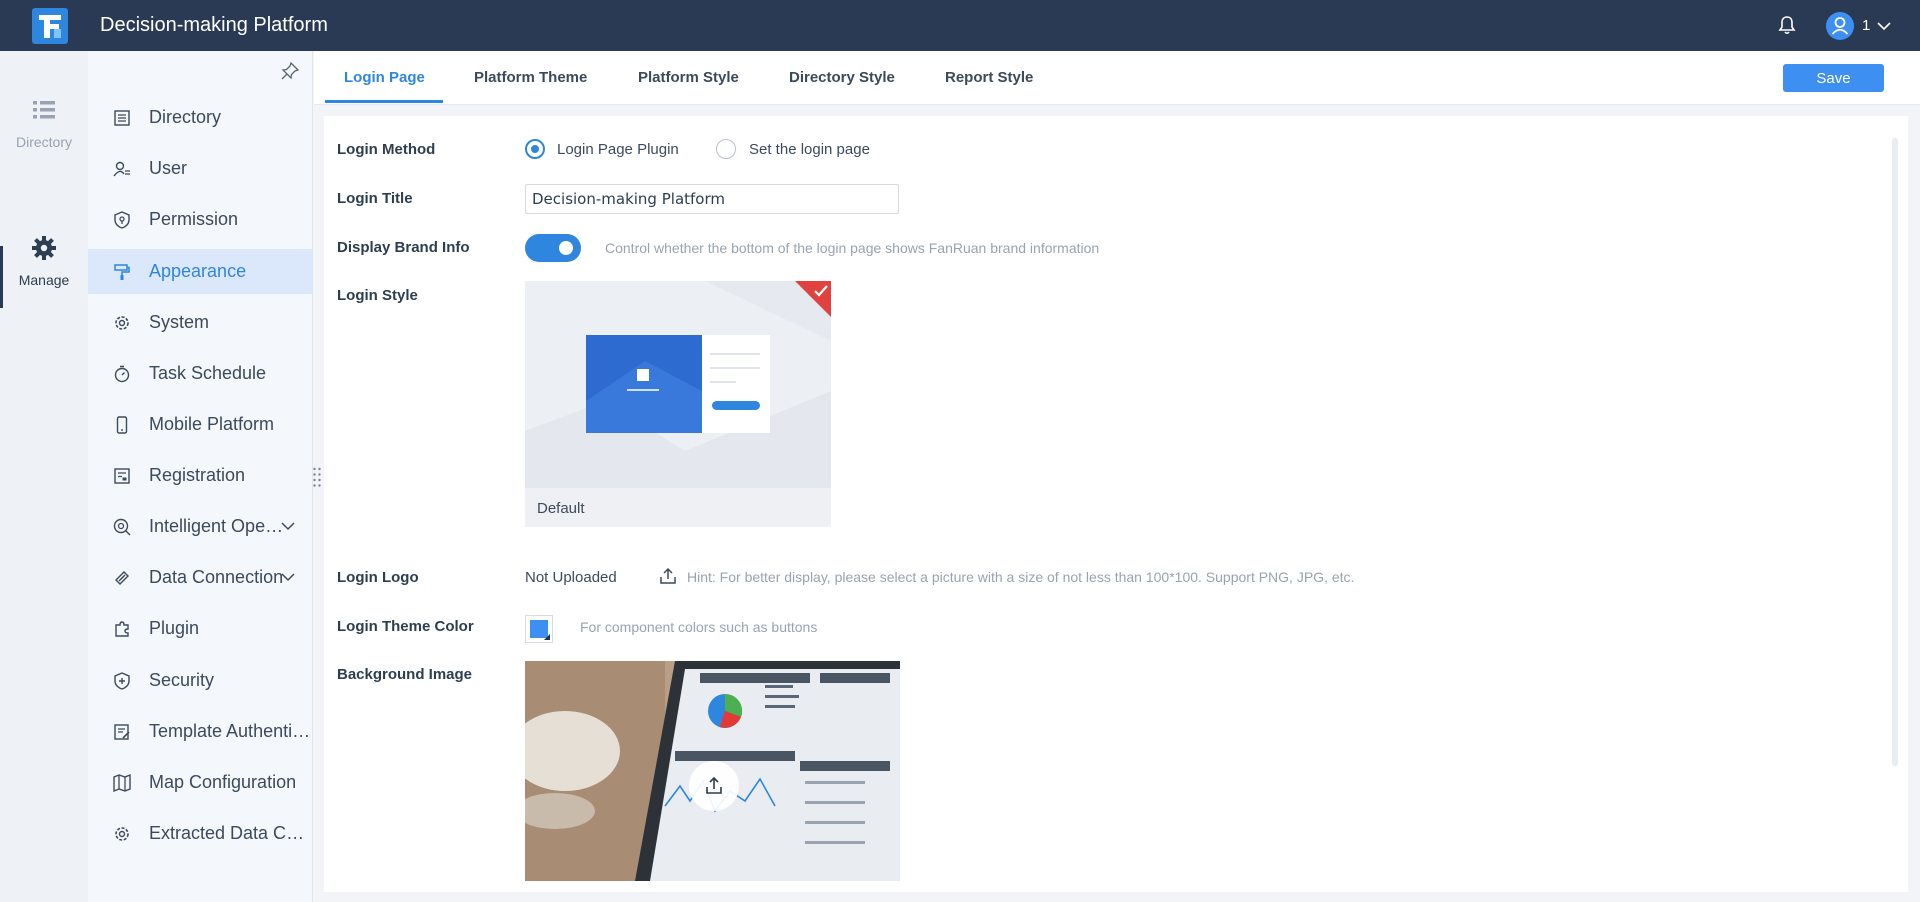 Image resolution: width=1920 pixels, height=902 pixels. Describe the element at coordinates (842, 77) in the screenshot. I see `tab-directory-style: Directory Style` at that location.